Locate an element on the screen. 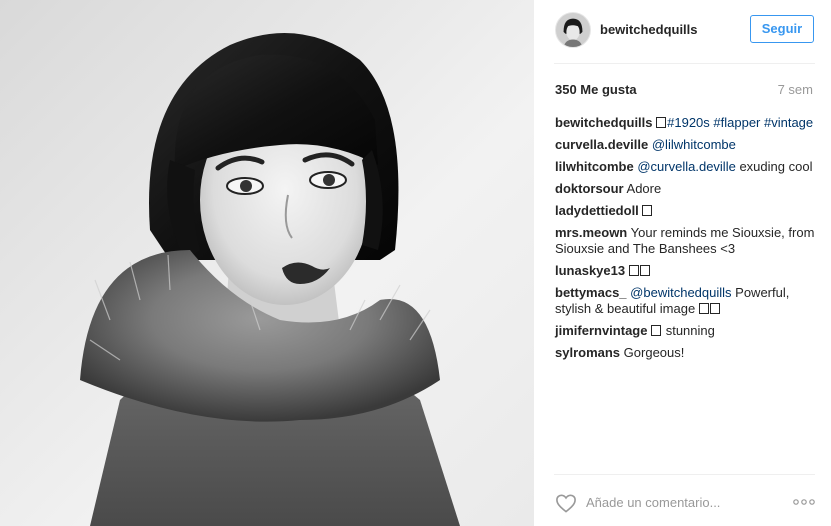 The width and height of the screenshot is (831, 526). likes-count: 350 Me gusta is located at coordinates (596, 89).